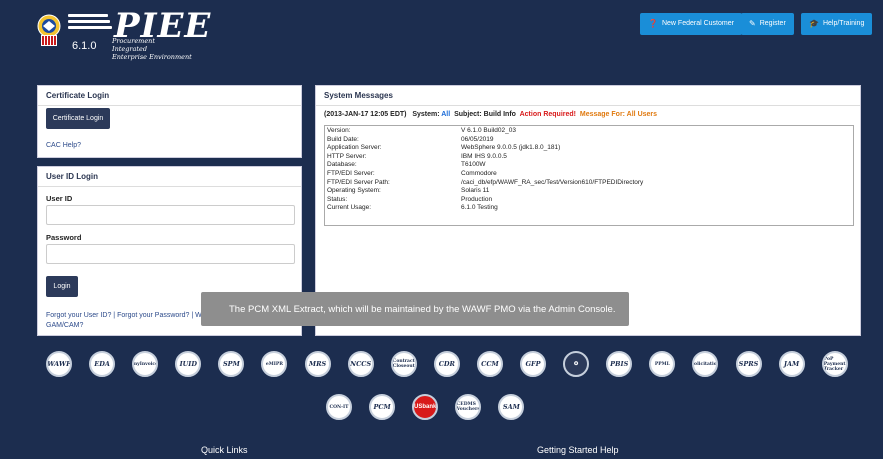 The width and height of the screenshot is (883, 459). What do you see at coordinates (588, 96) in the screenshot?
I see `system-messages-title: System Messages` at bounding box center [588, 96].